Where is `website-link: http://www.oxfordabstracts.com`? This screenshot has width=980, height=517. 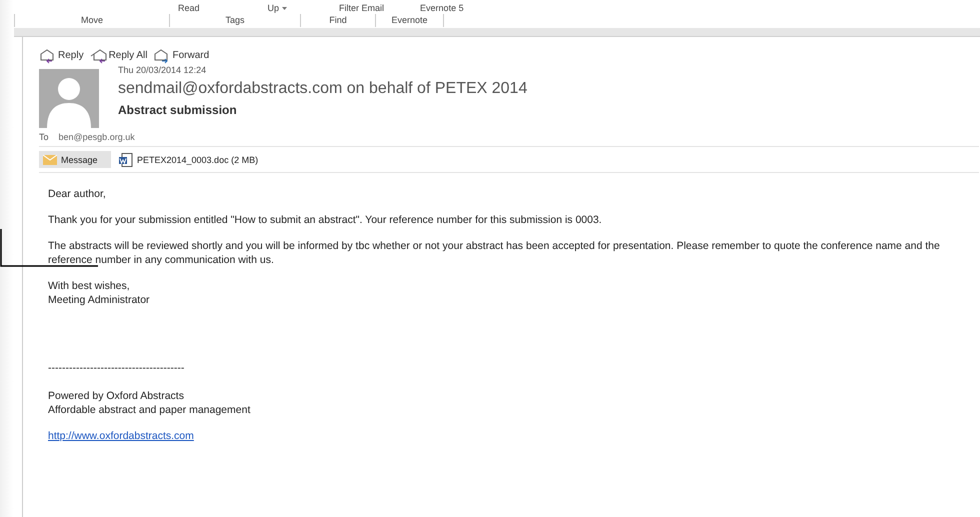
website-link: http://www.oxfordabstracts.com is located at coordinates (121, 436).